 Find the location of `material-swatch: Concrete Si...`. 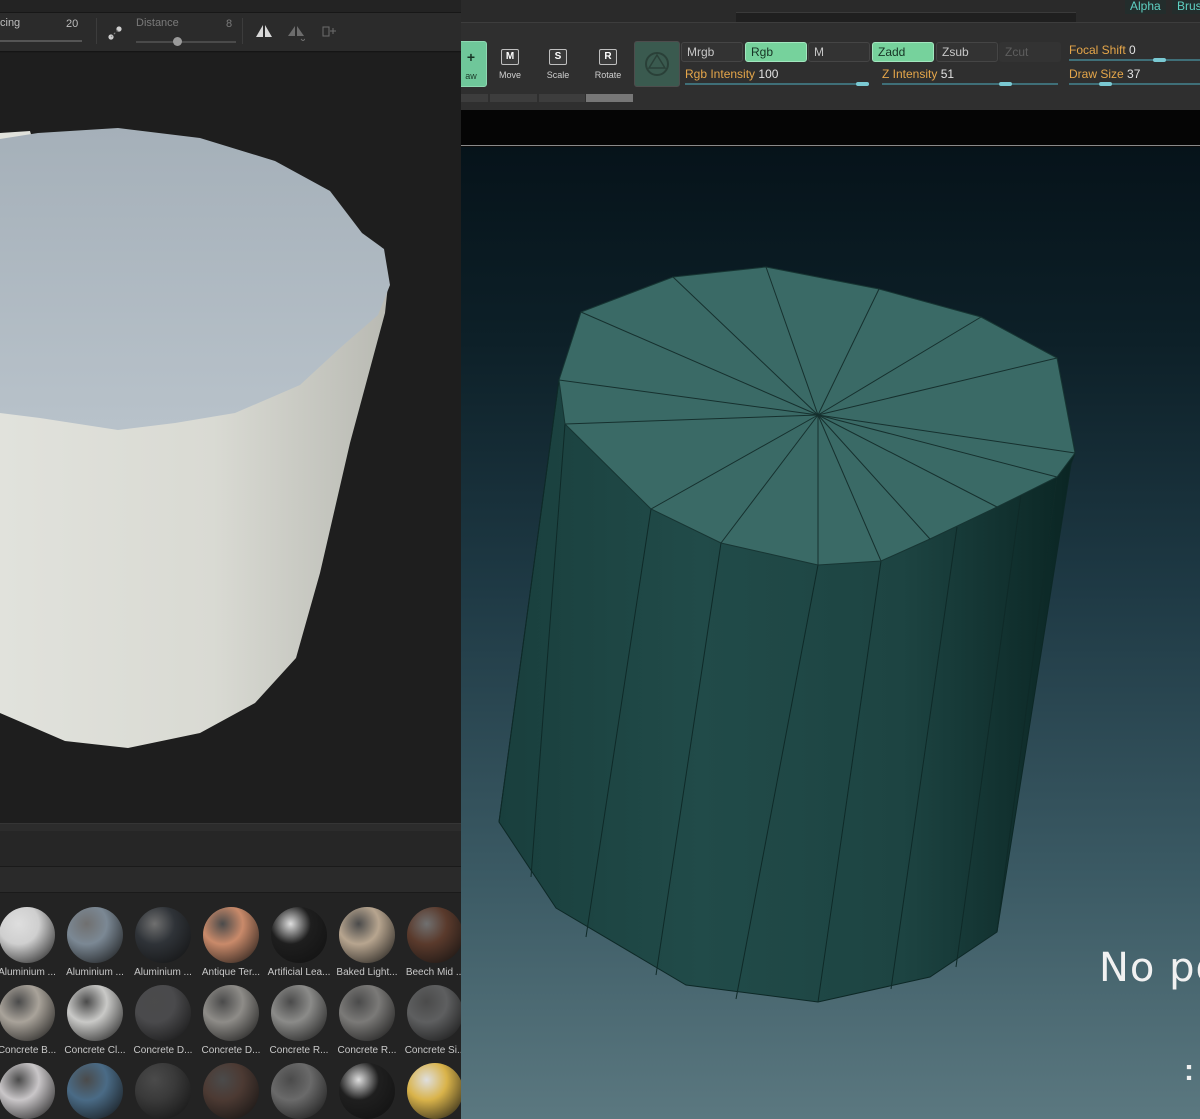

material-swatch: Concrete Si... is located at coordinates (431, 1019).